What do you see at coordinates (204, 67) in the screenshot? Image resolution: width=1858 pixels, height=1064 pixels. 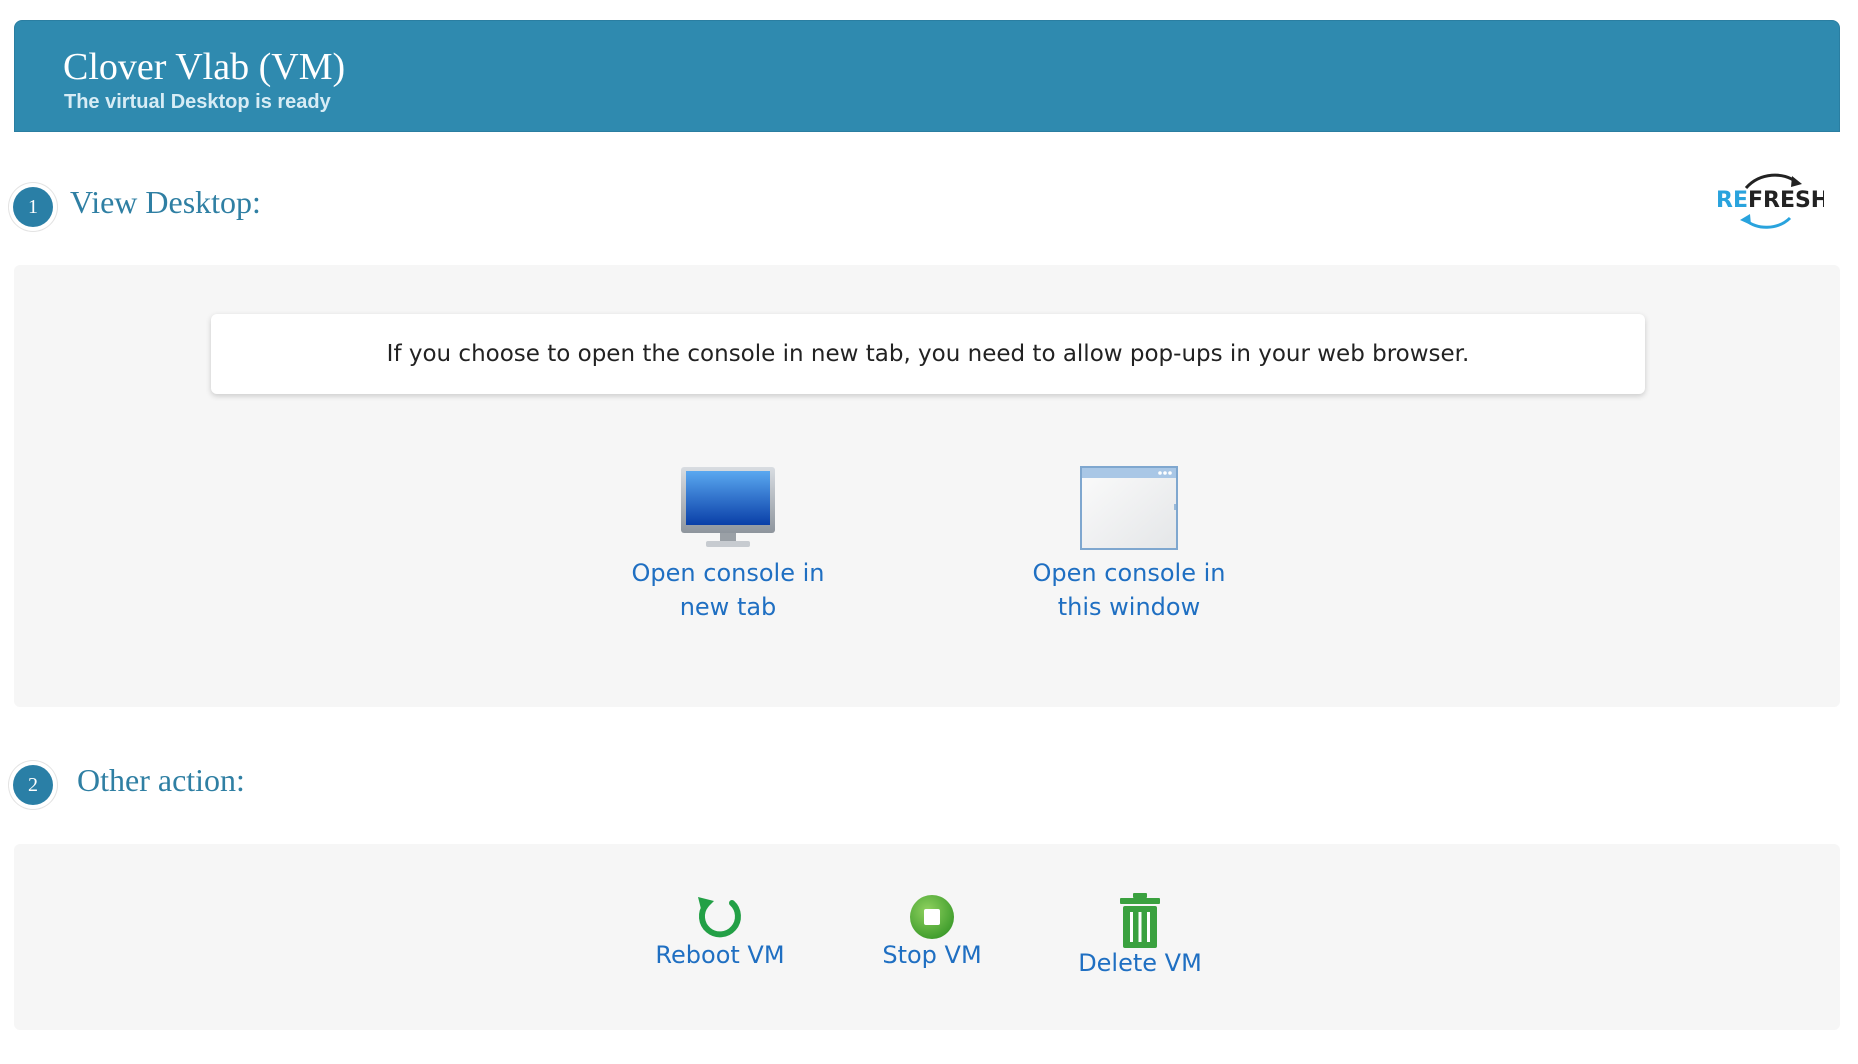 I see `page-title: Clover Vlab (VM)` at bounding box center [204, 67].